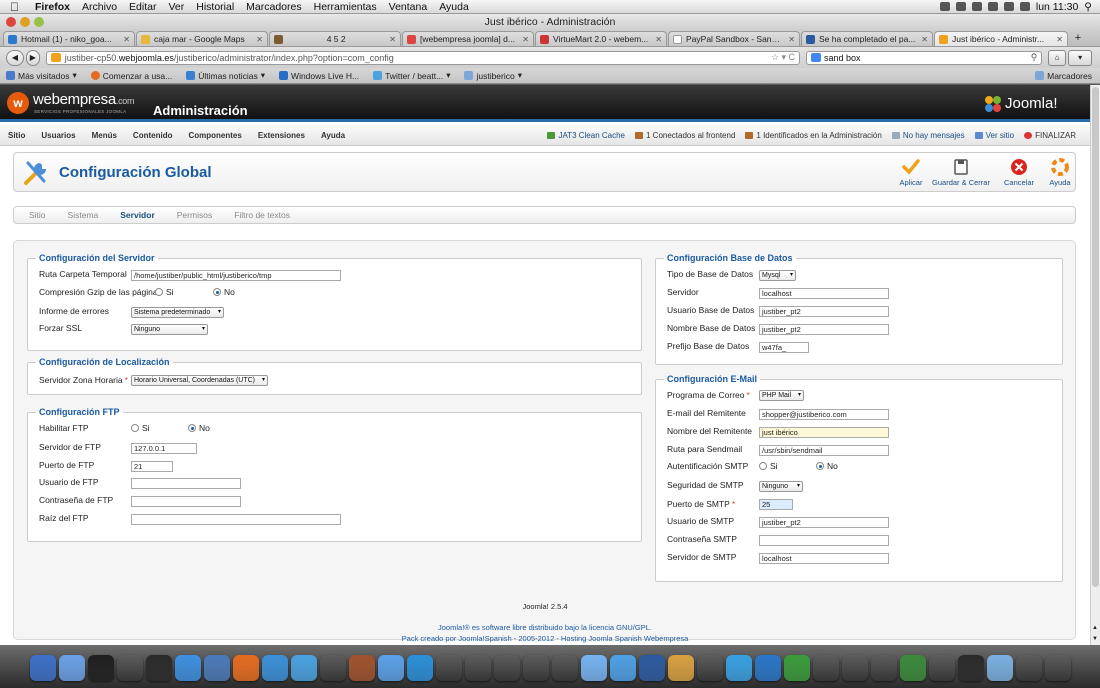 The height and width of the screenshot is (688, 1100). Describe the element at coordinates (202, 38) in the screenshot. I see `browser-tab: caja mar - Google Maps ✕` at that location.